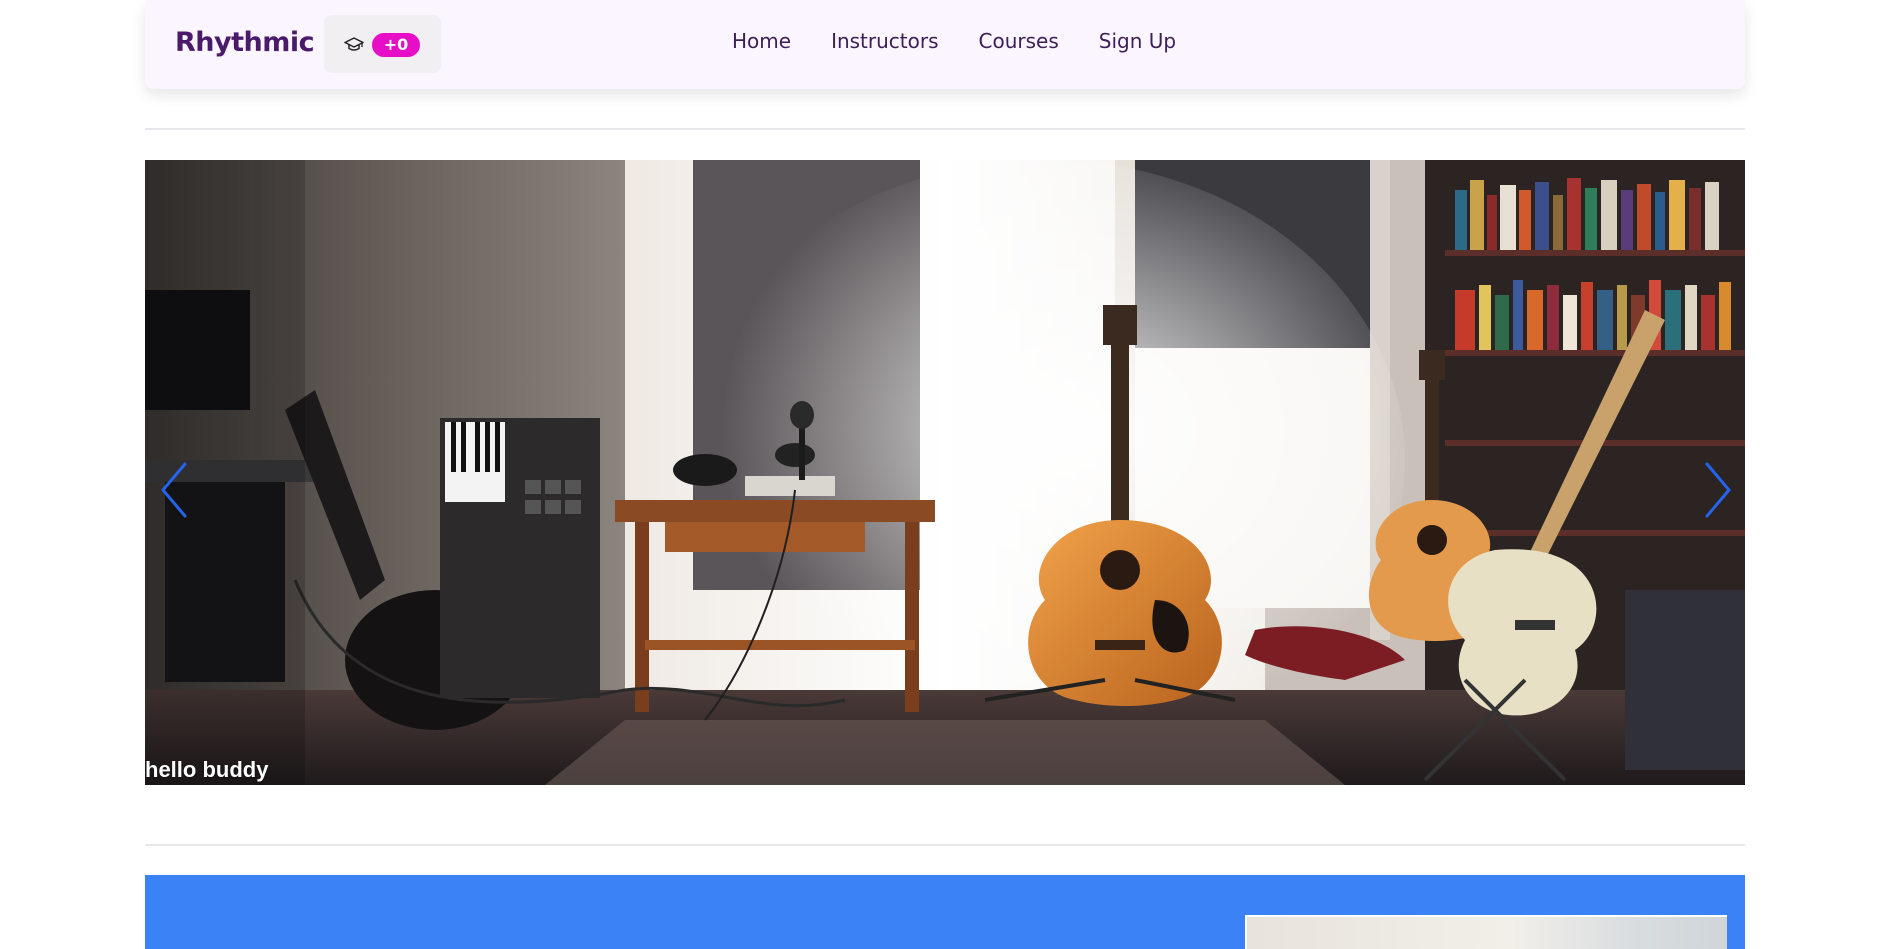  What do you see at coordinates (954, 41) in the screenshot?
I see `nav-links: Home Instructors Courses Sign Up` at bounding box center [954, 41].